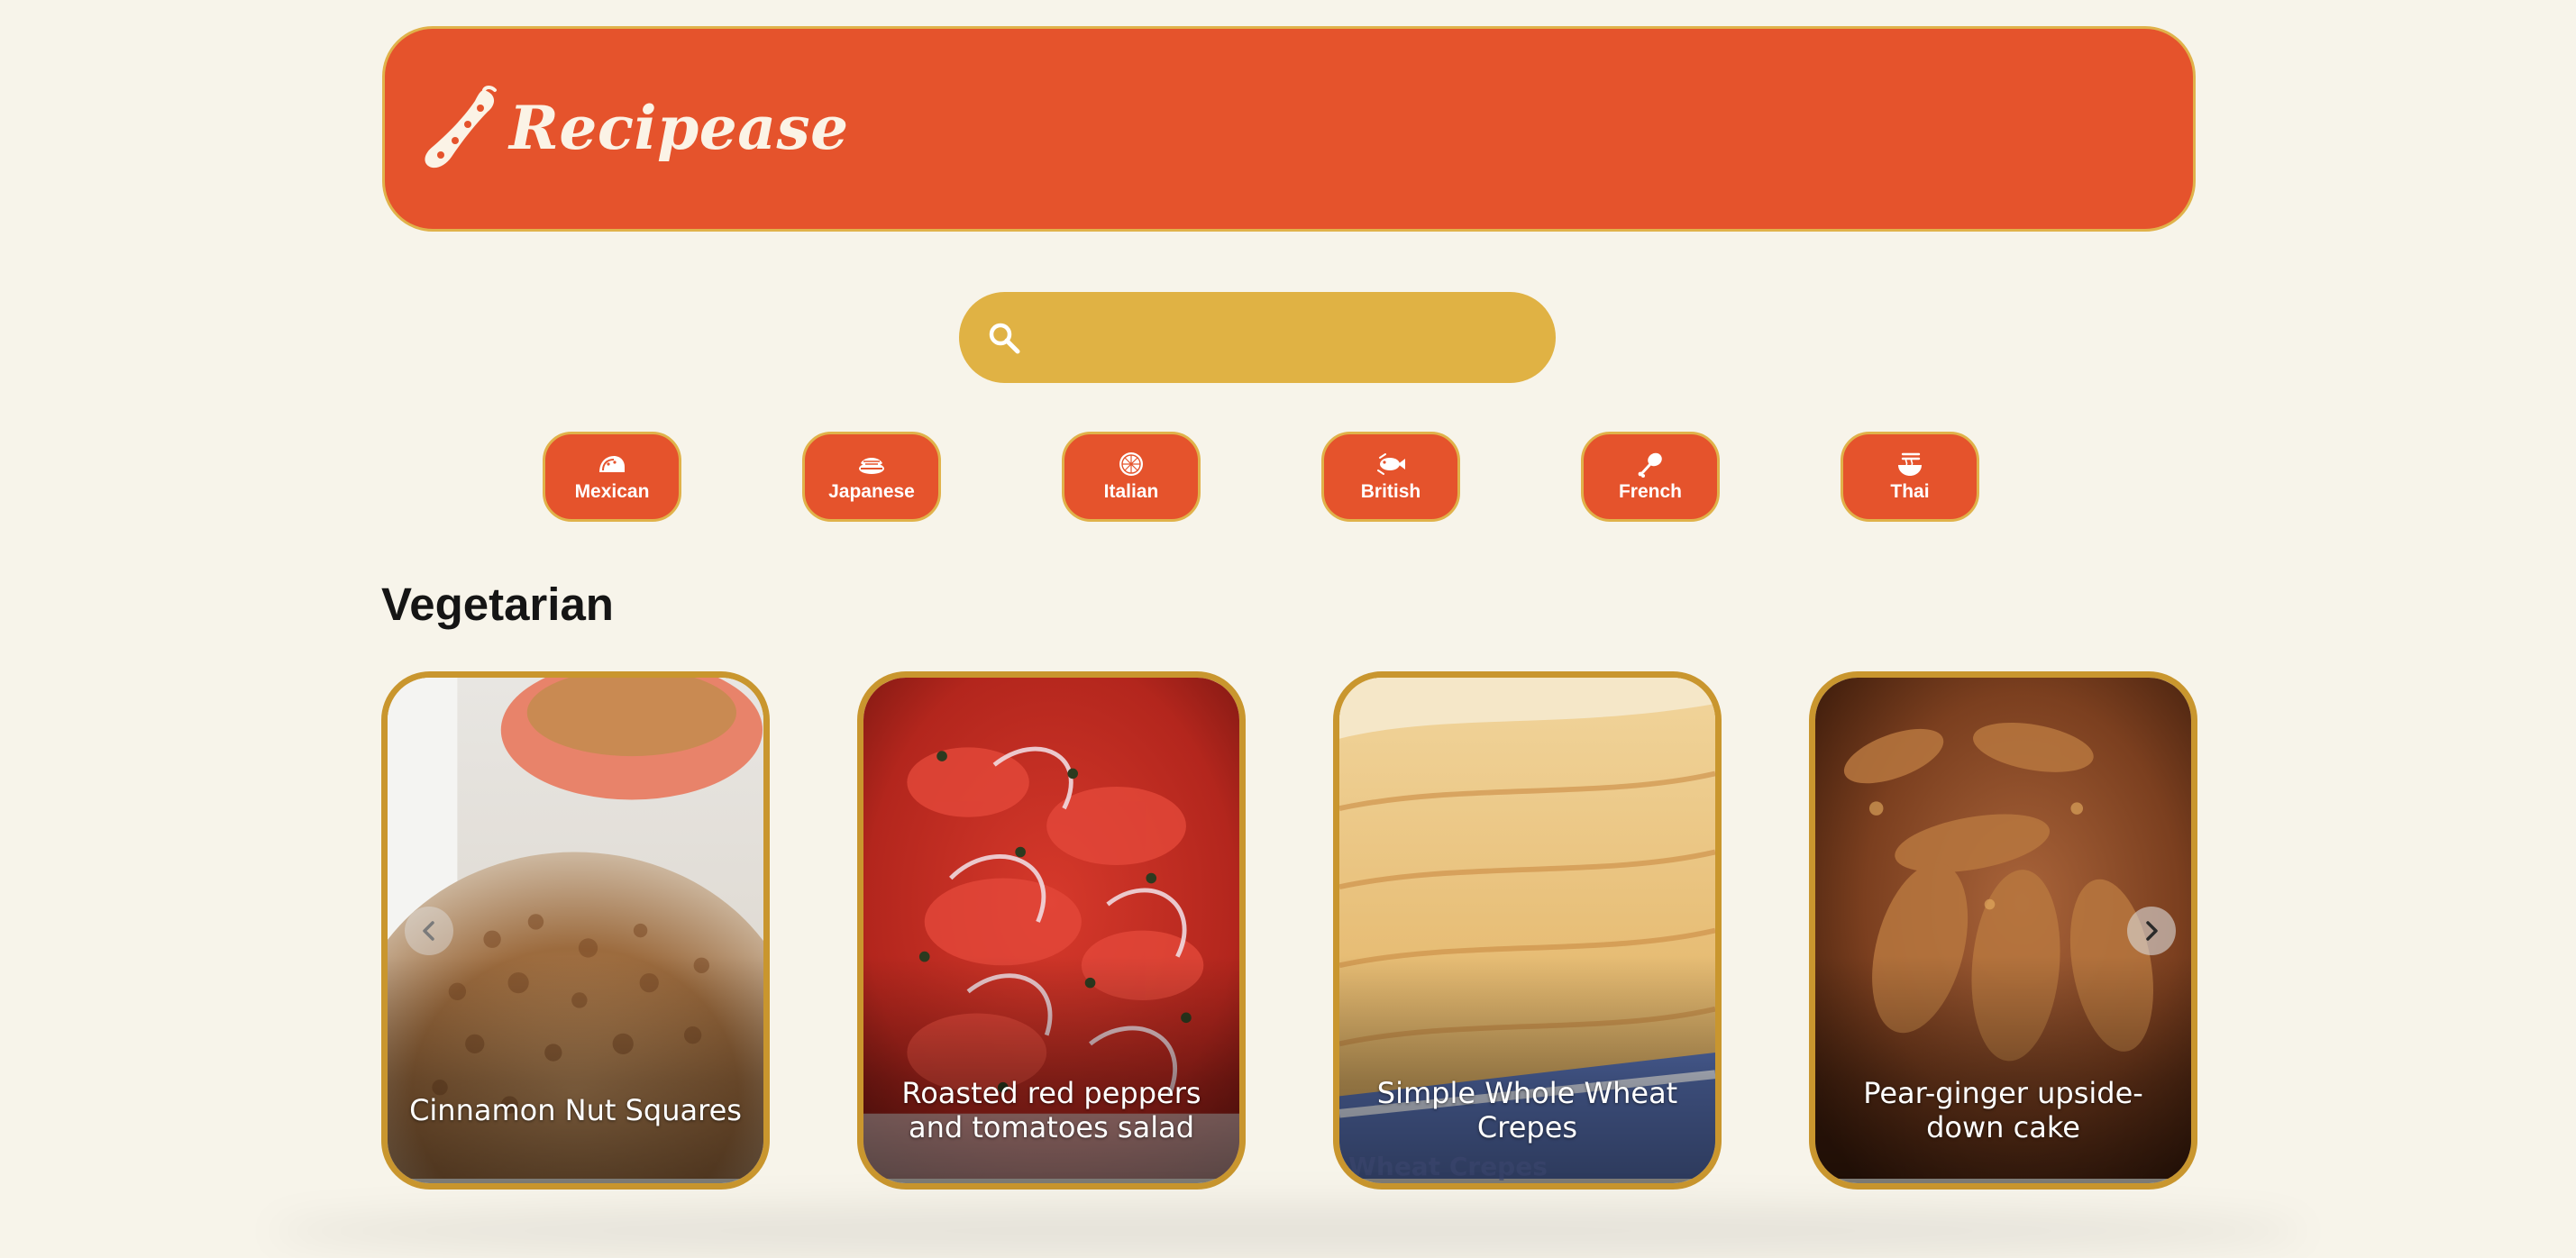 The width and height of the screenshot is (2576, 1258). Describe the element at coordinates (1289, 129) in the screenshot. I see `header-banner: Recipease` at that location.